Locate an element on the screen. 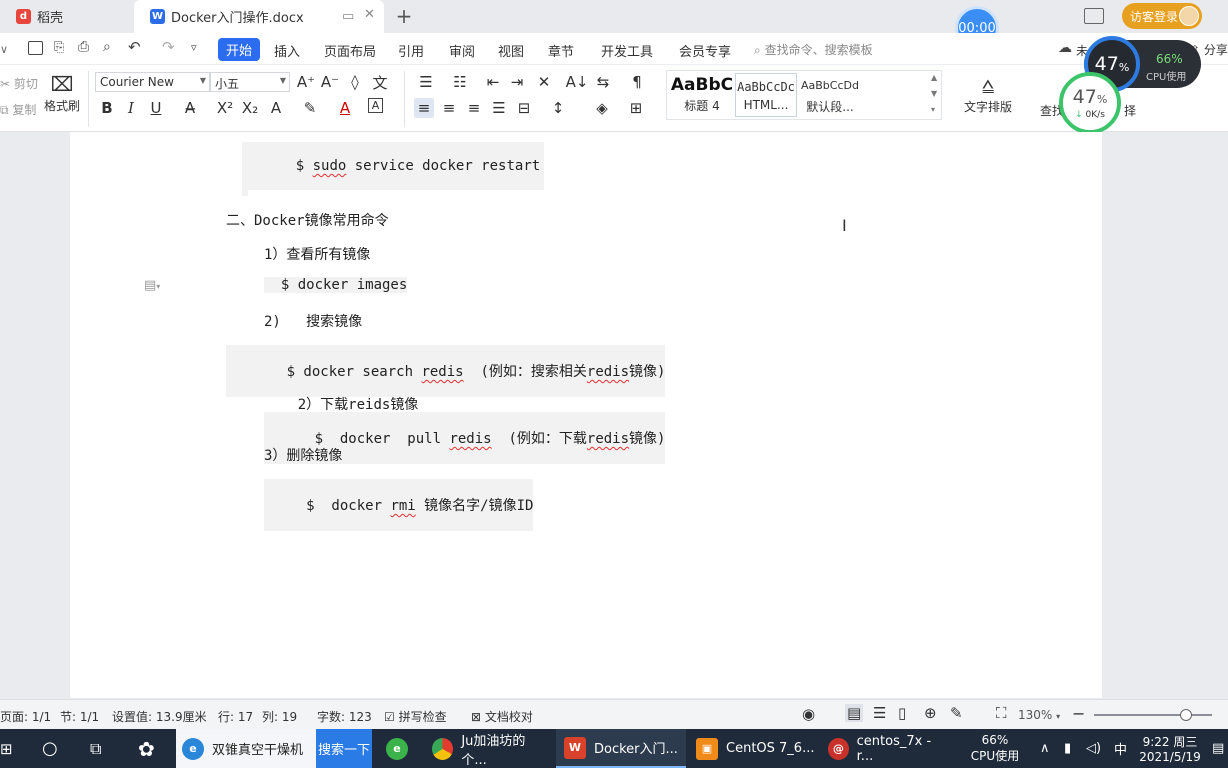  menu-insert: 插入 is located at coordinates (287, 50).